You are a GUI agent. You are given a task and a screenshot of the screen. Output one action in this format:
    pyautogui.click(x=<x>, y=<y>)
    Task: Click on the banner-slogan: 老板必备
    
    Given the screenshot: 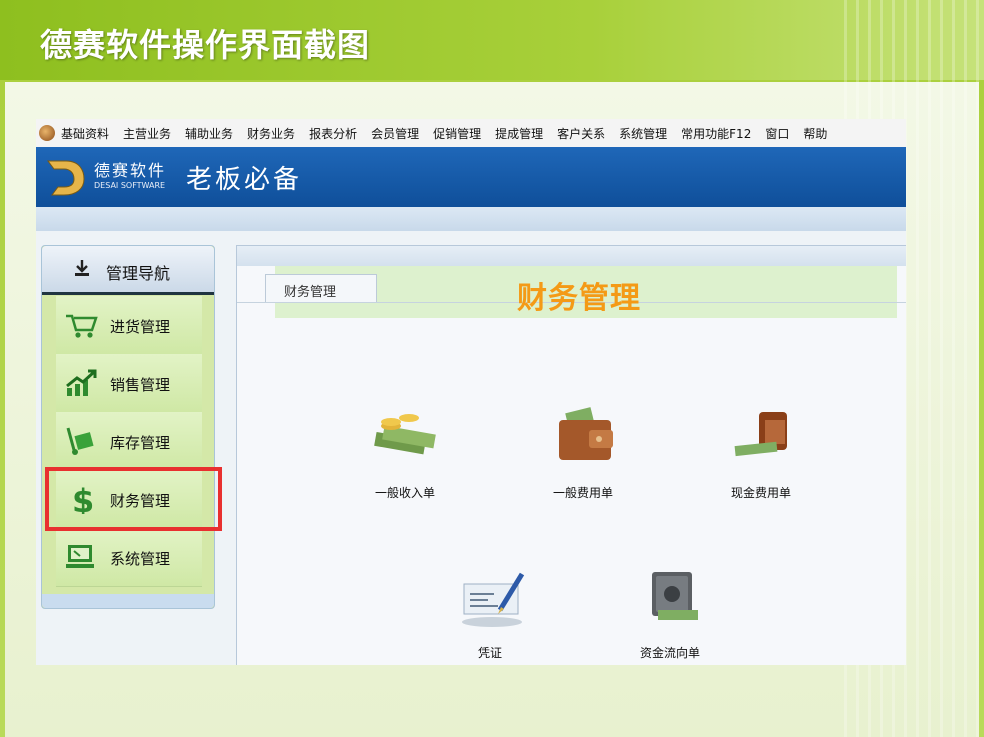 What is the action you would take?
    pyautogui.click(x=244, y=180)
    